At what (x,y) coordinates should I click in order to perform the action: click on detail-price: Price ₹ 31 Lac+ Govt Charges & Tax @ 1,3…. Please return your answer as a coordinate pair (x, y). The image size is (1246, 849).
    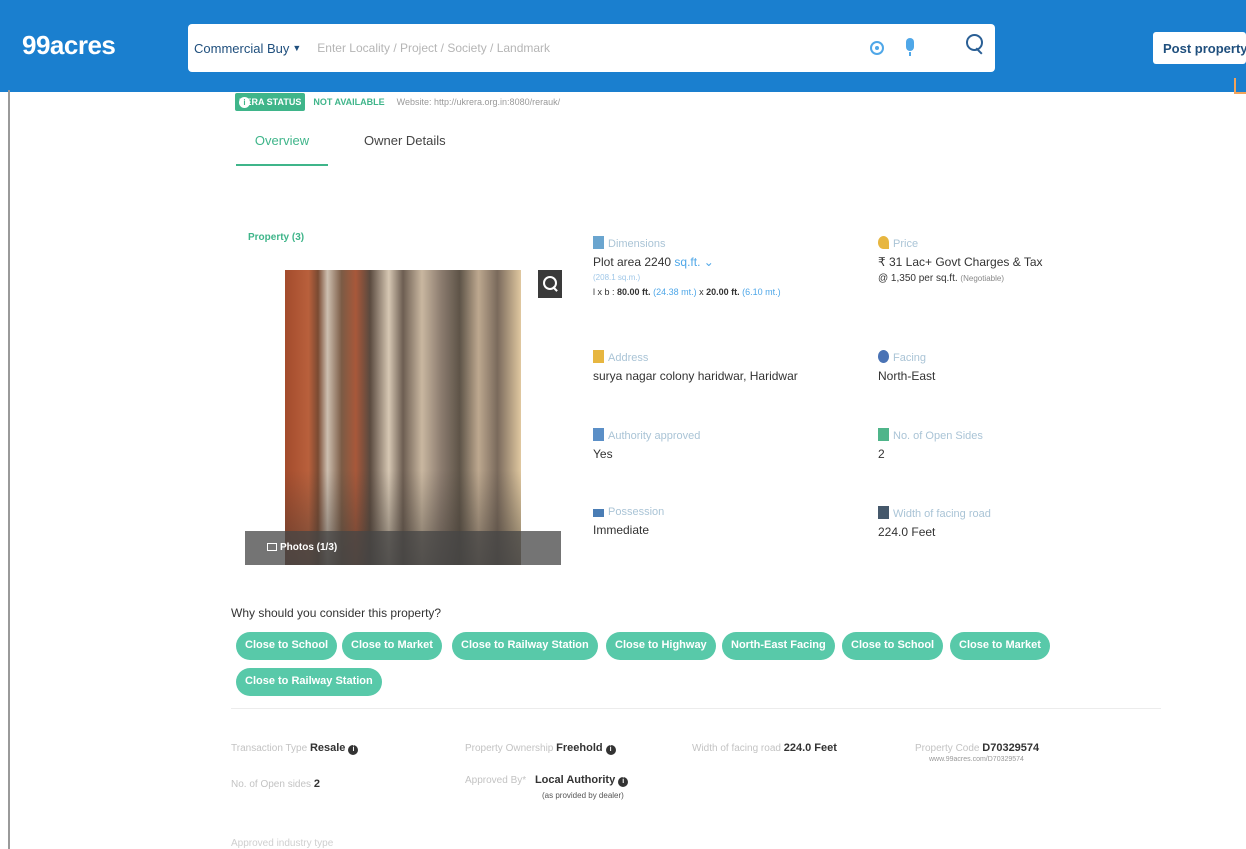
    Looking at the image, I should click on (960, 260).